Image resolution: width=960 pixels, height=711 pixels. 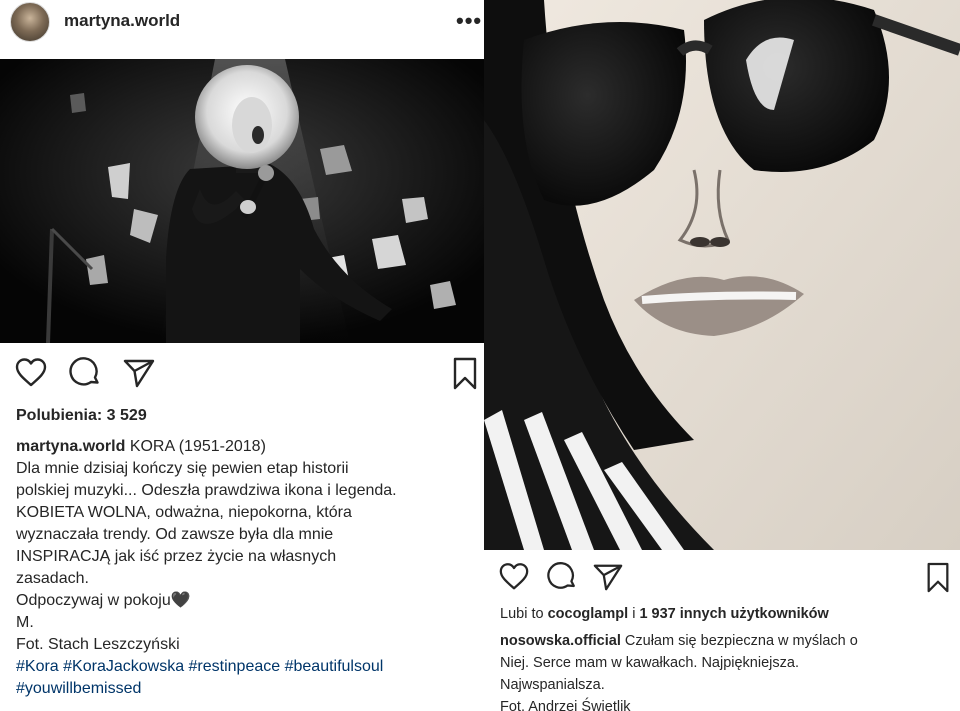 I want to click on caption-photo-credit: Fot. Stach Leszczyński, so click(x=98, y=644).